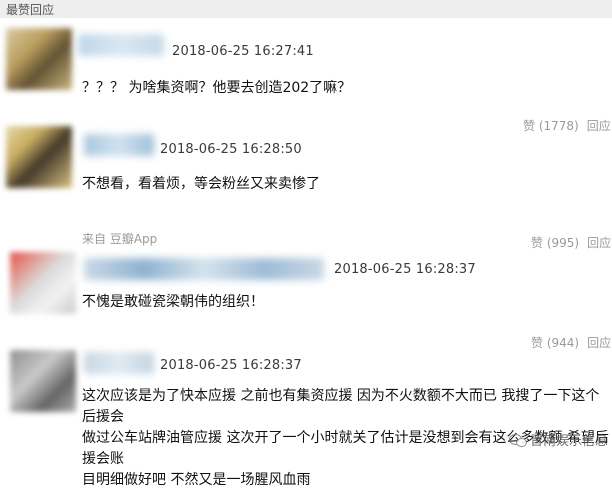 The width and height of the screenshot is (612, 491). I want to click on comment-text: 不想看，看着烦，等会粉丝又来卖惨了, so click(201, 184).